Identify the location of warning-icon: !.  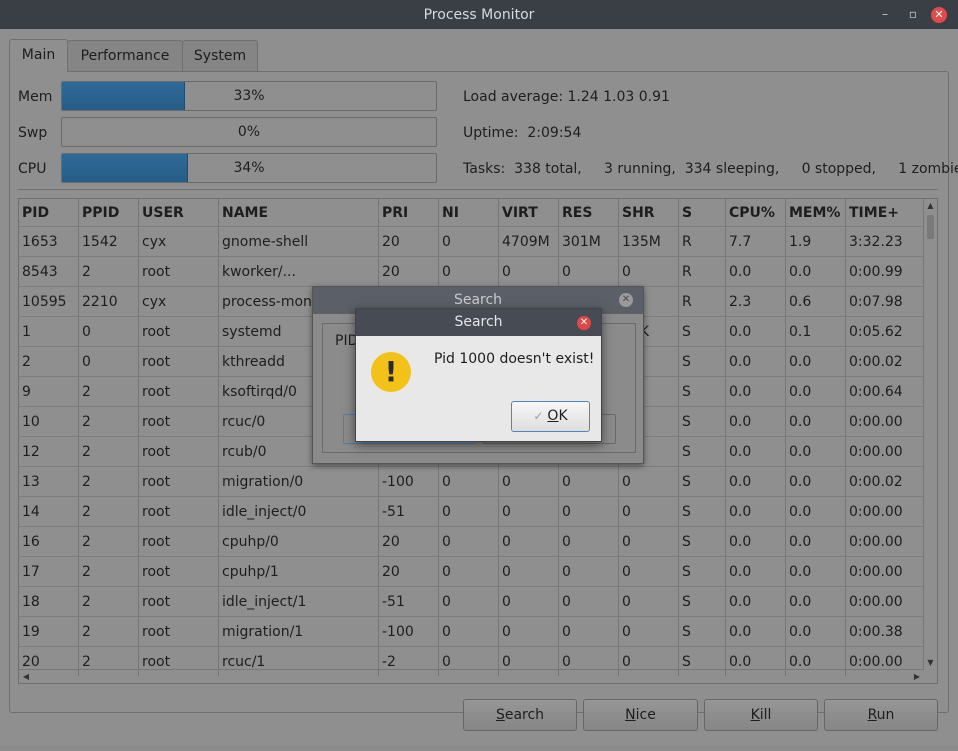
(391, 372).